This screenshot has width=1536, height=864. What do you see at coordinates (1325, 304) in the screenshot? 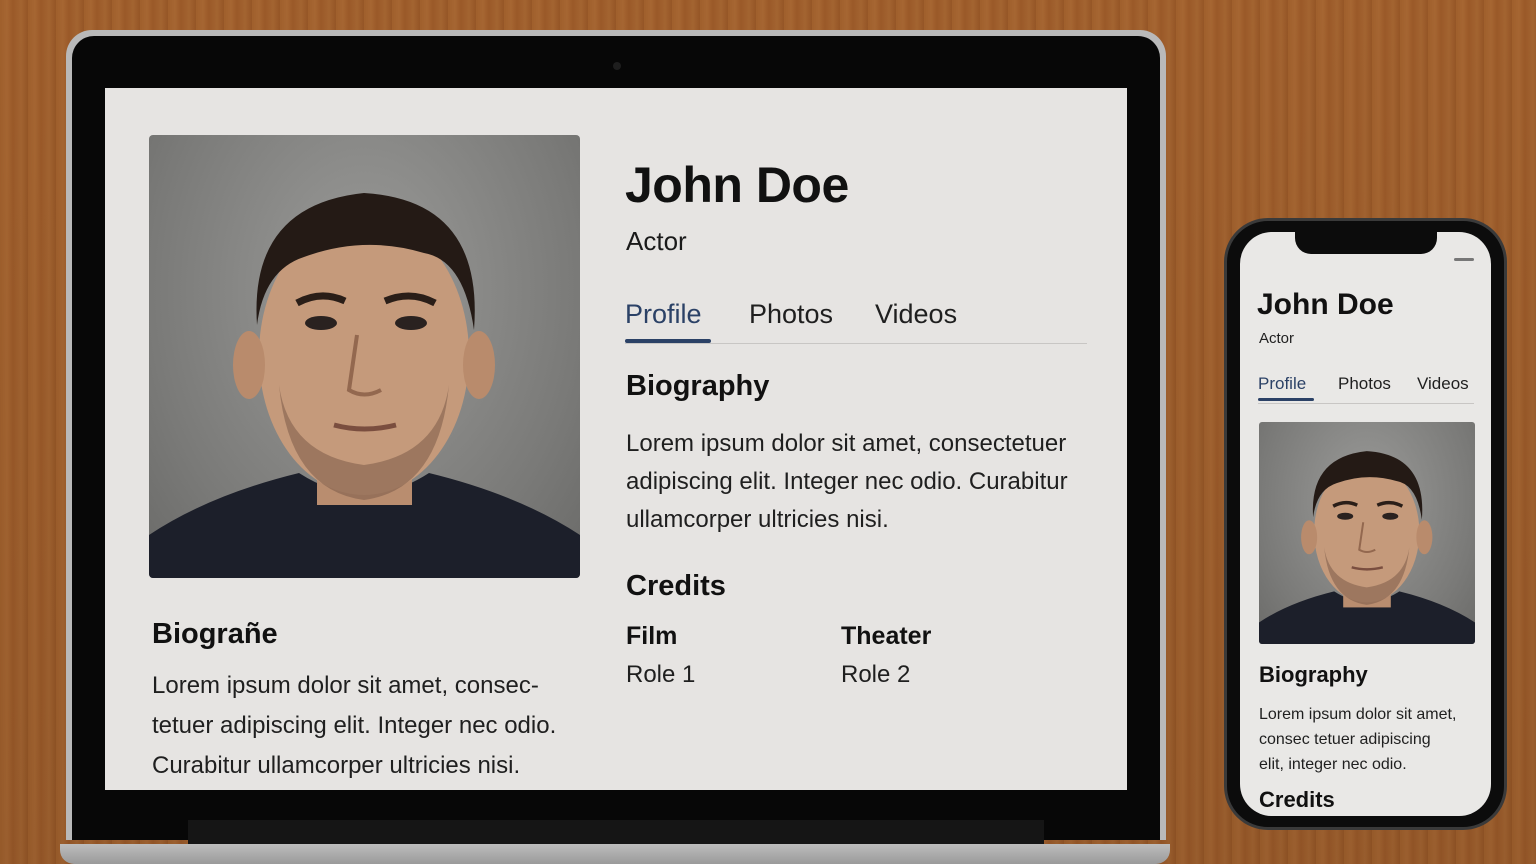
I see `mobile-profile-name: John Doe` at bounding box center [1325, 304].